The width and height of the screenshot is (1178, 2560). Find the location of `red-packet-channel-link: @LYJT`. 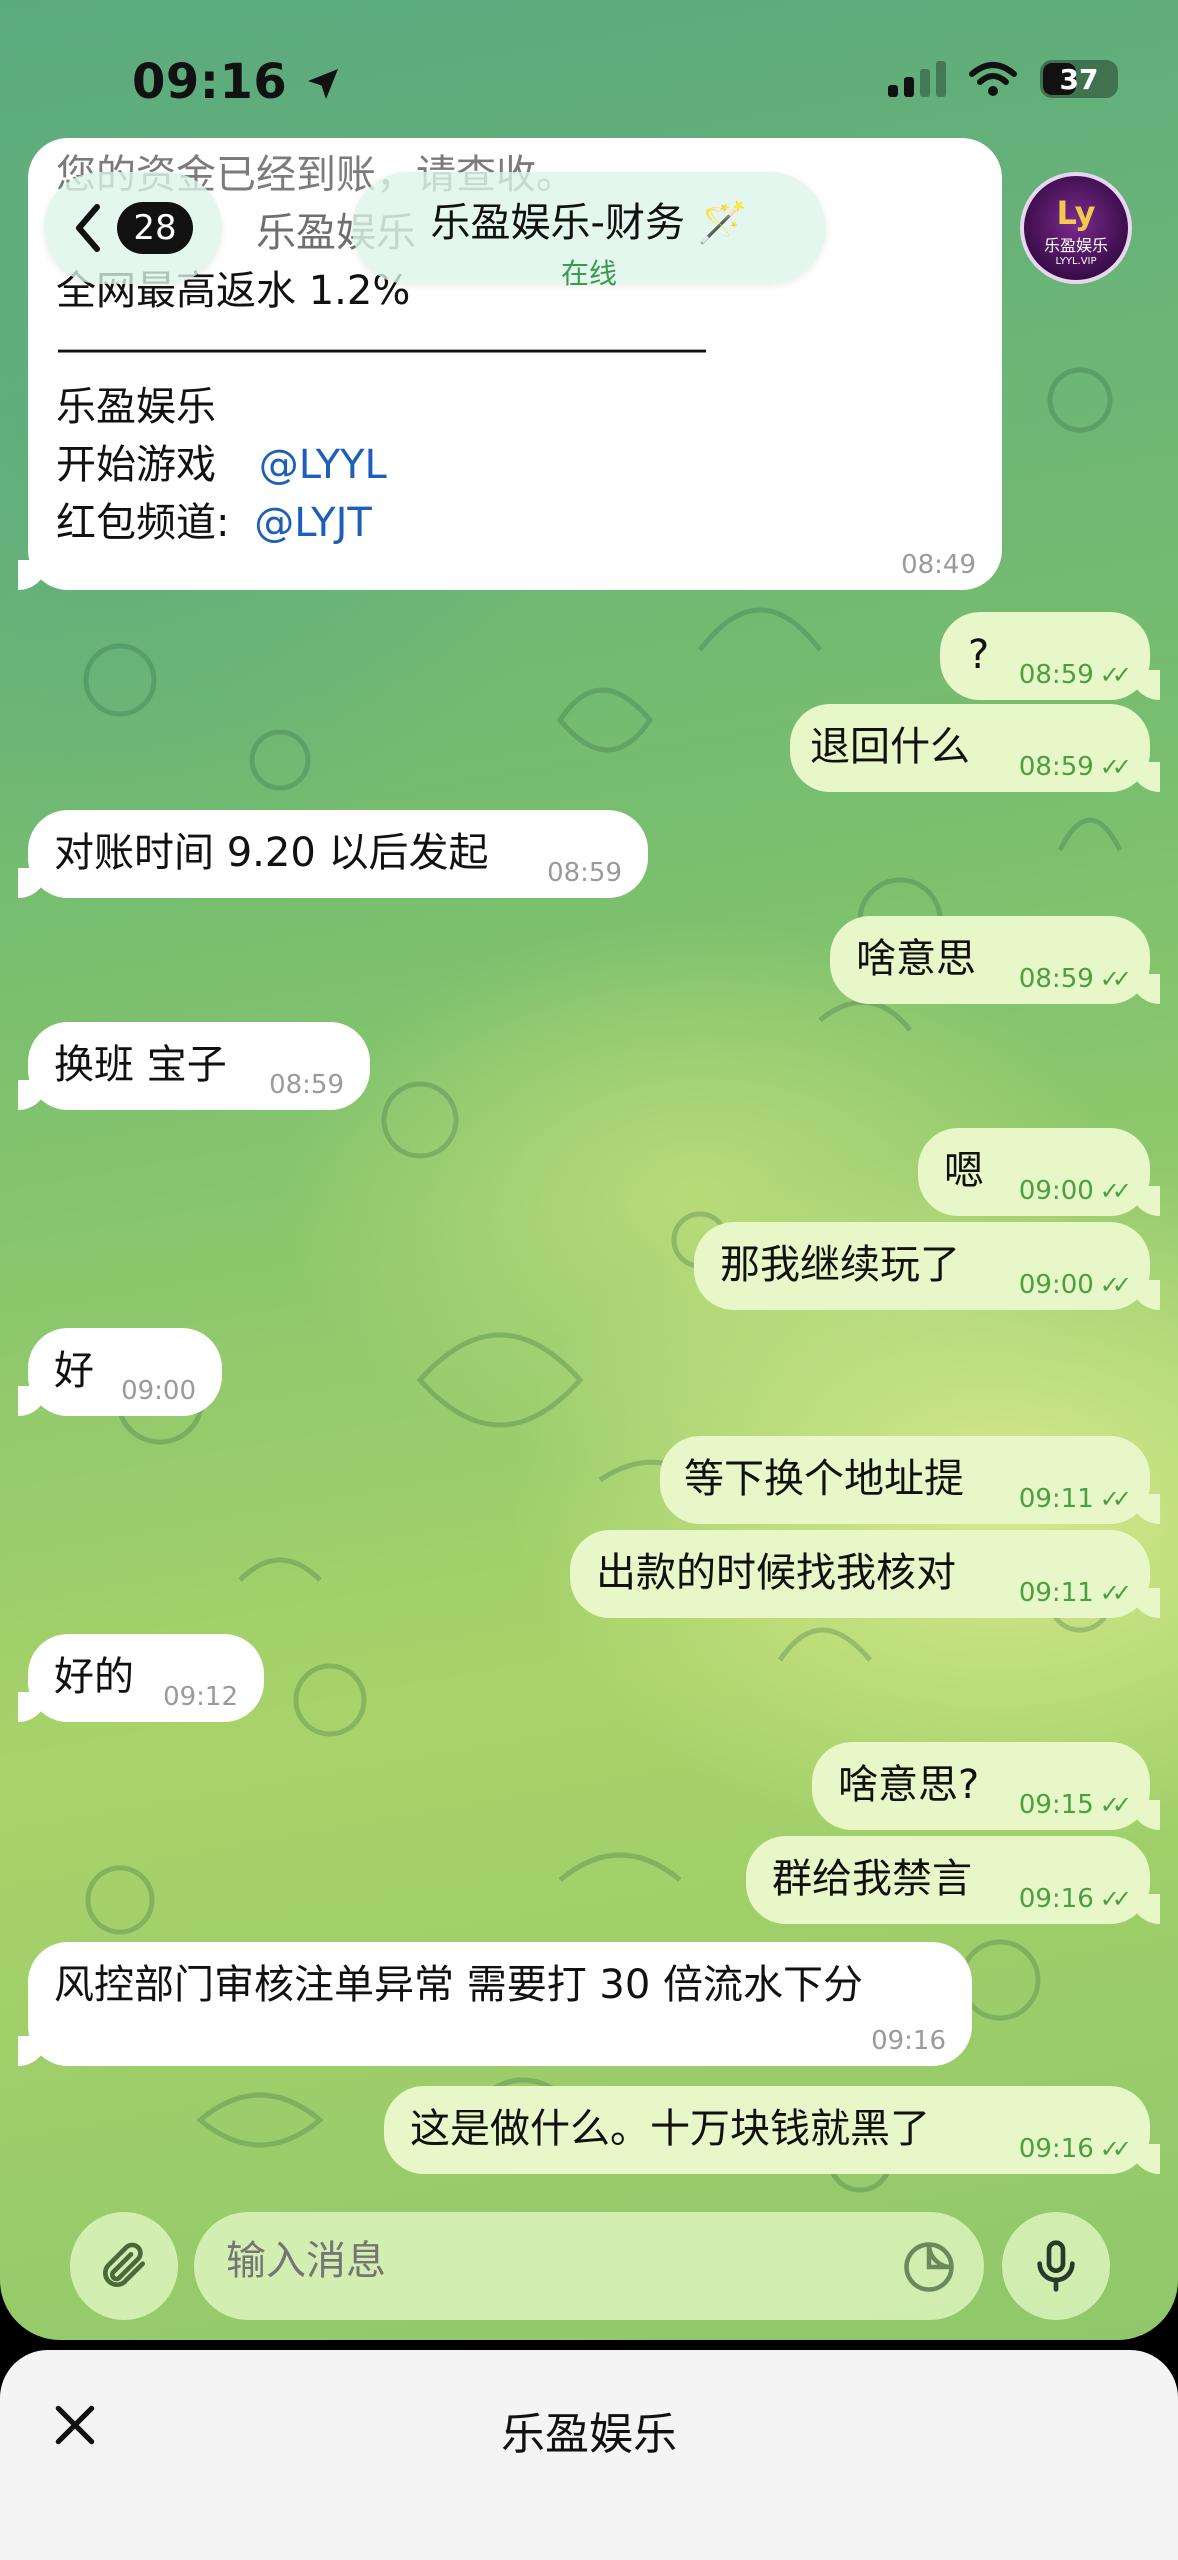

red-packet-channel-link: @LYJT is located at coordinates (313, 523).